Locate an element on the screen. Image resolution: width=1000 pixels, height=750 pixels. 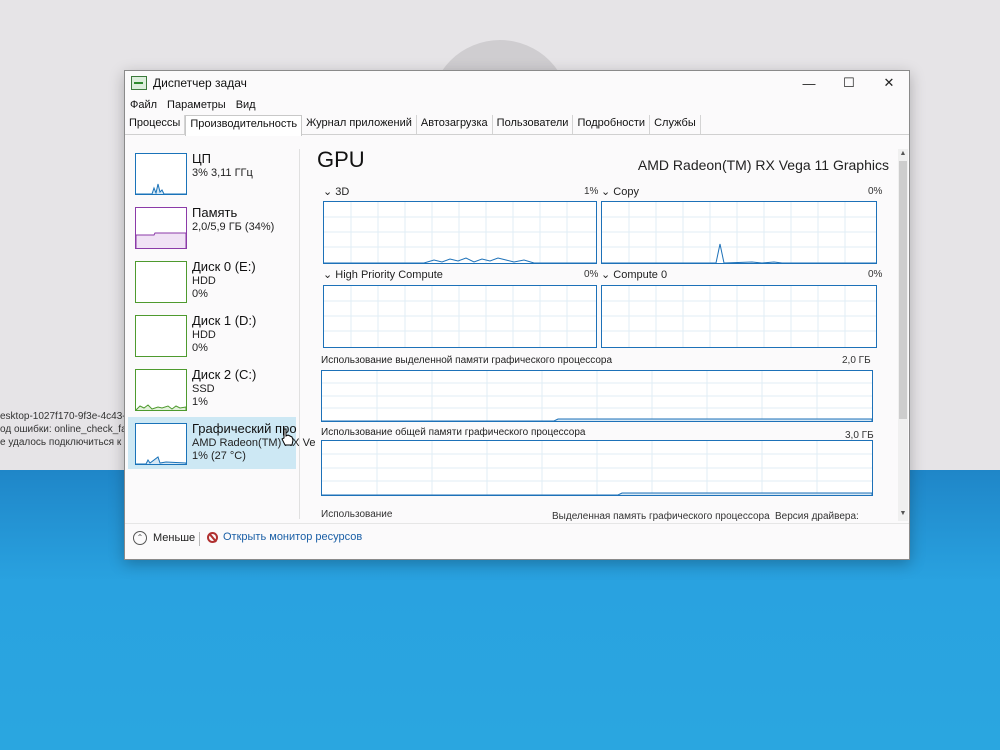
dedicated-memory-max: 2,0 ГБ is located at coordinates (856, 360).